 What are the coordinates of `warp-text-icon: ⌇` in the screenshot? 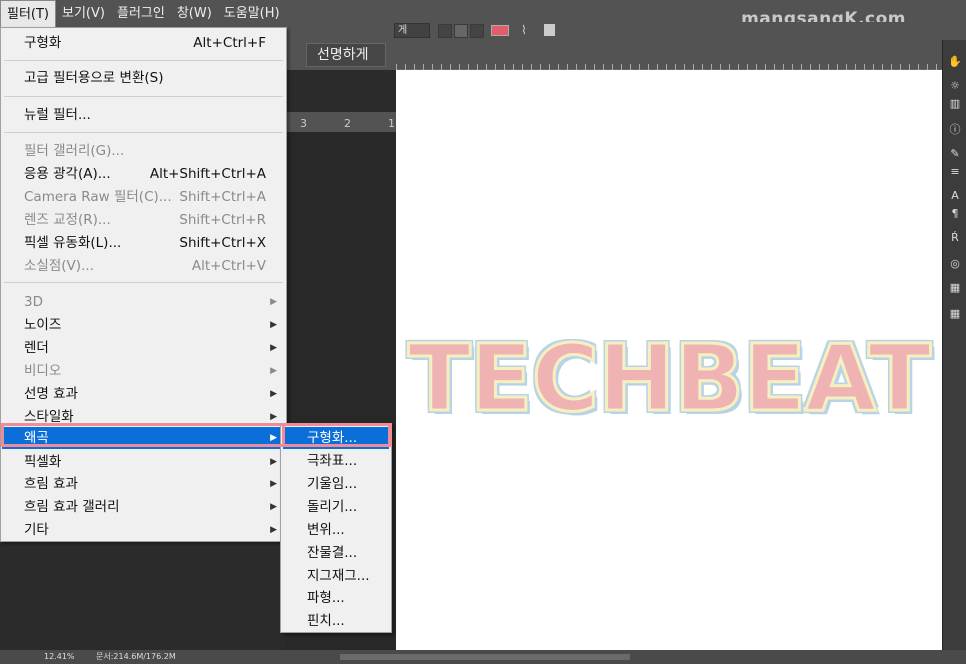 It's located at (524, 30).